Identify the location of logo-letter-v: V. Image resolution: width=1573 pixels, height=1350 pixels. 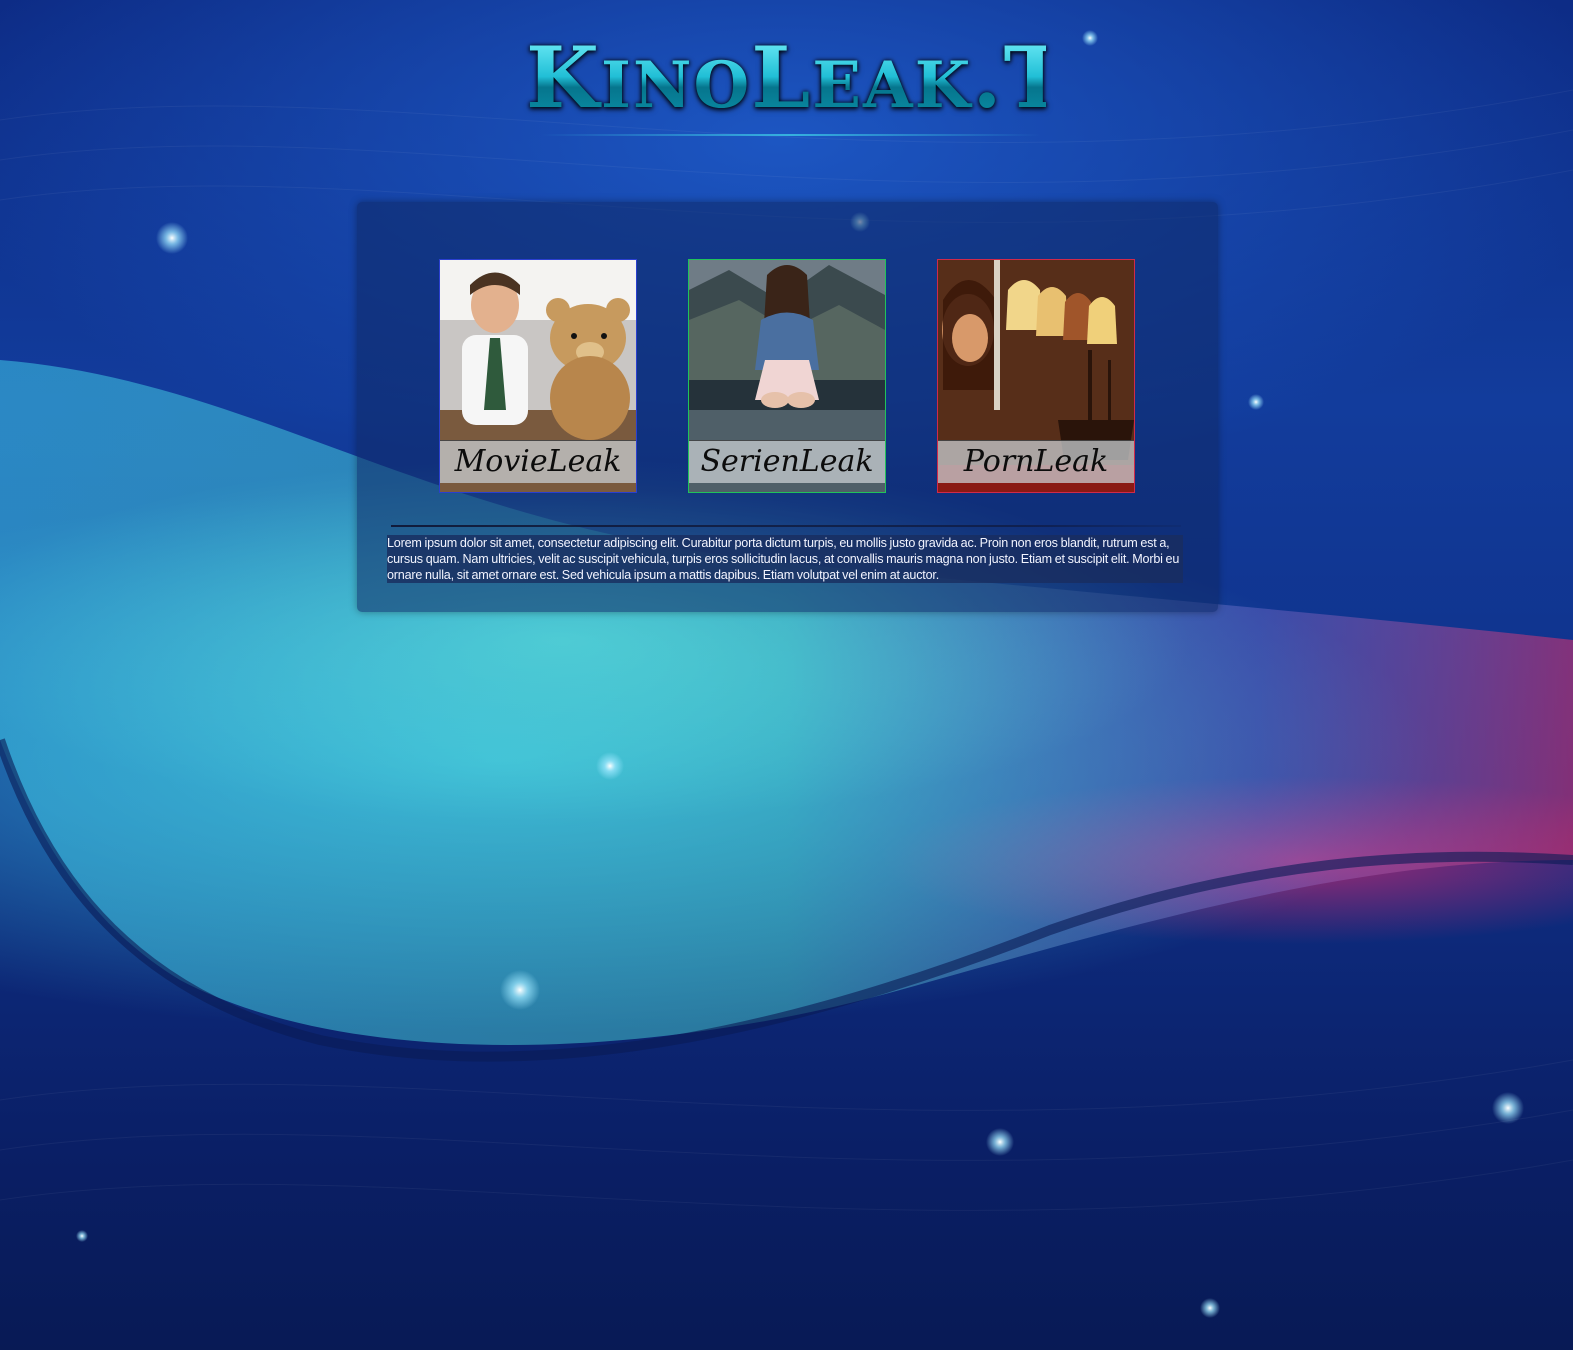
(1094, 85).